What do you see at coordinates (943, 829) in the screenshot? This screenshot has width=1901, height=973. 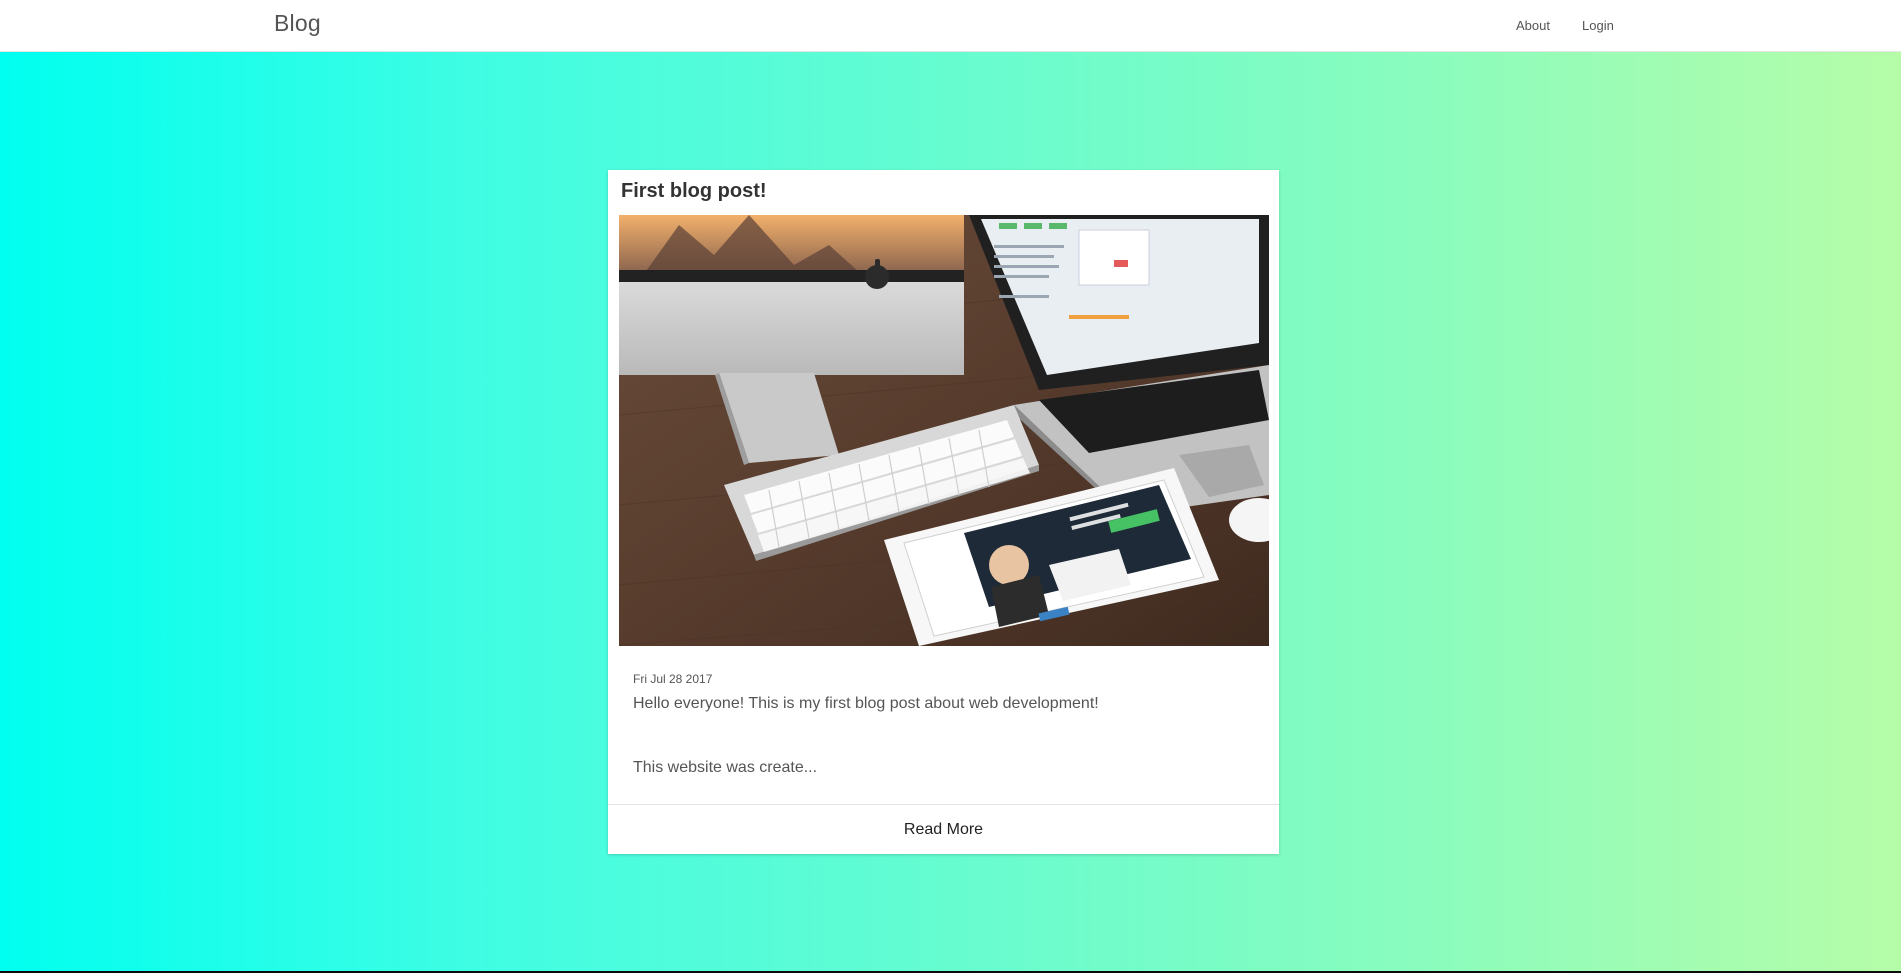 I see `read-more-button: Read More` at bounding box center [943, 829].